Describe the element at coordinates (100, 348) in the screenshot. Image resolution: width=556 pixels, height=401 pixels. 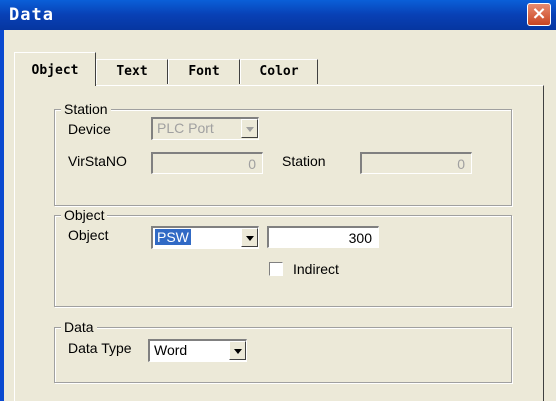
I see `data-type-label: Data Type` at that location.